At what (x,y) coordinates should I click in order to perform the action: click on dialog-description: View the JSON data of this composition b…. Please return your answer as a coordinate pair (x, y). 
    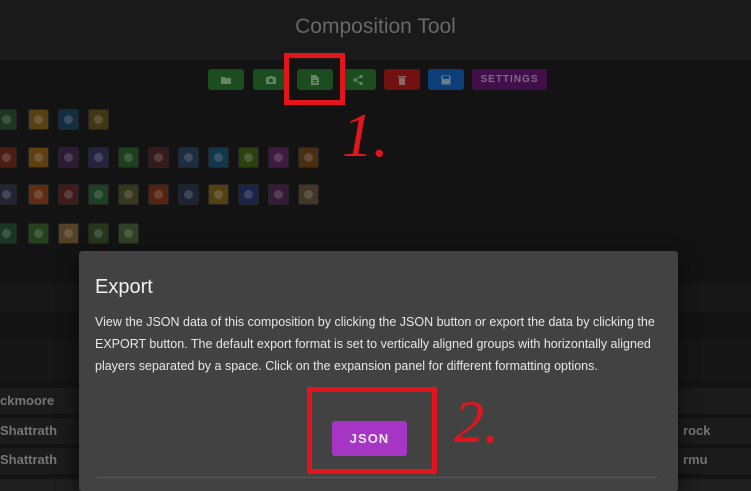
    Looking at the image, I should click on (375, 344).